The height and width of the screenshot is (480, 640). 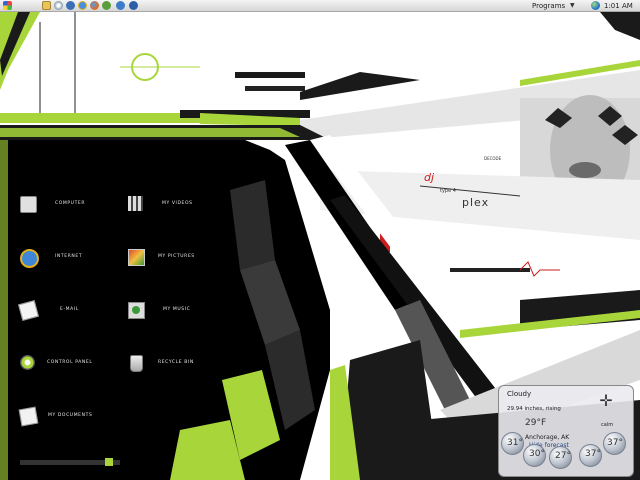 I want to click on computer-icon, so click(x=28, y=204).